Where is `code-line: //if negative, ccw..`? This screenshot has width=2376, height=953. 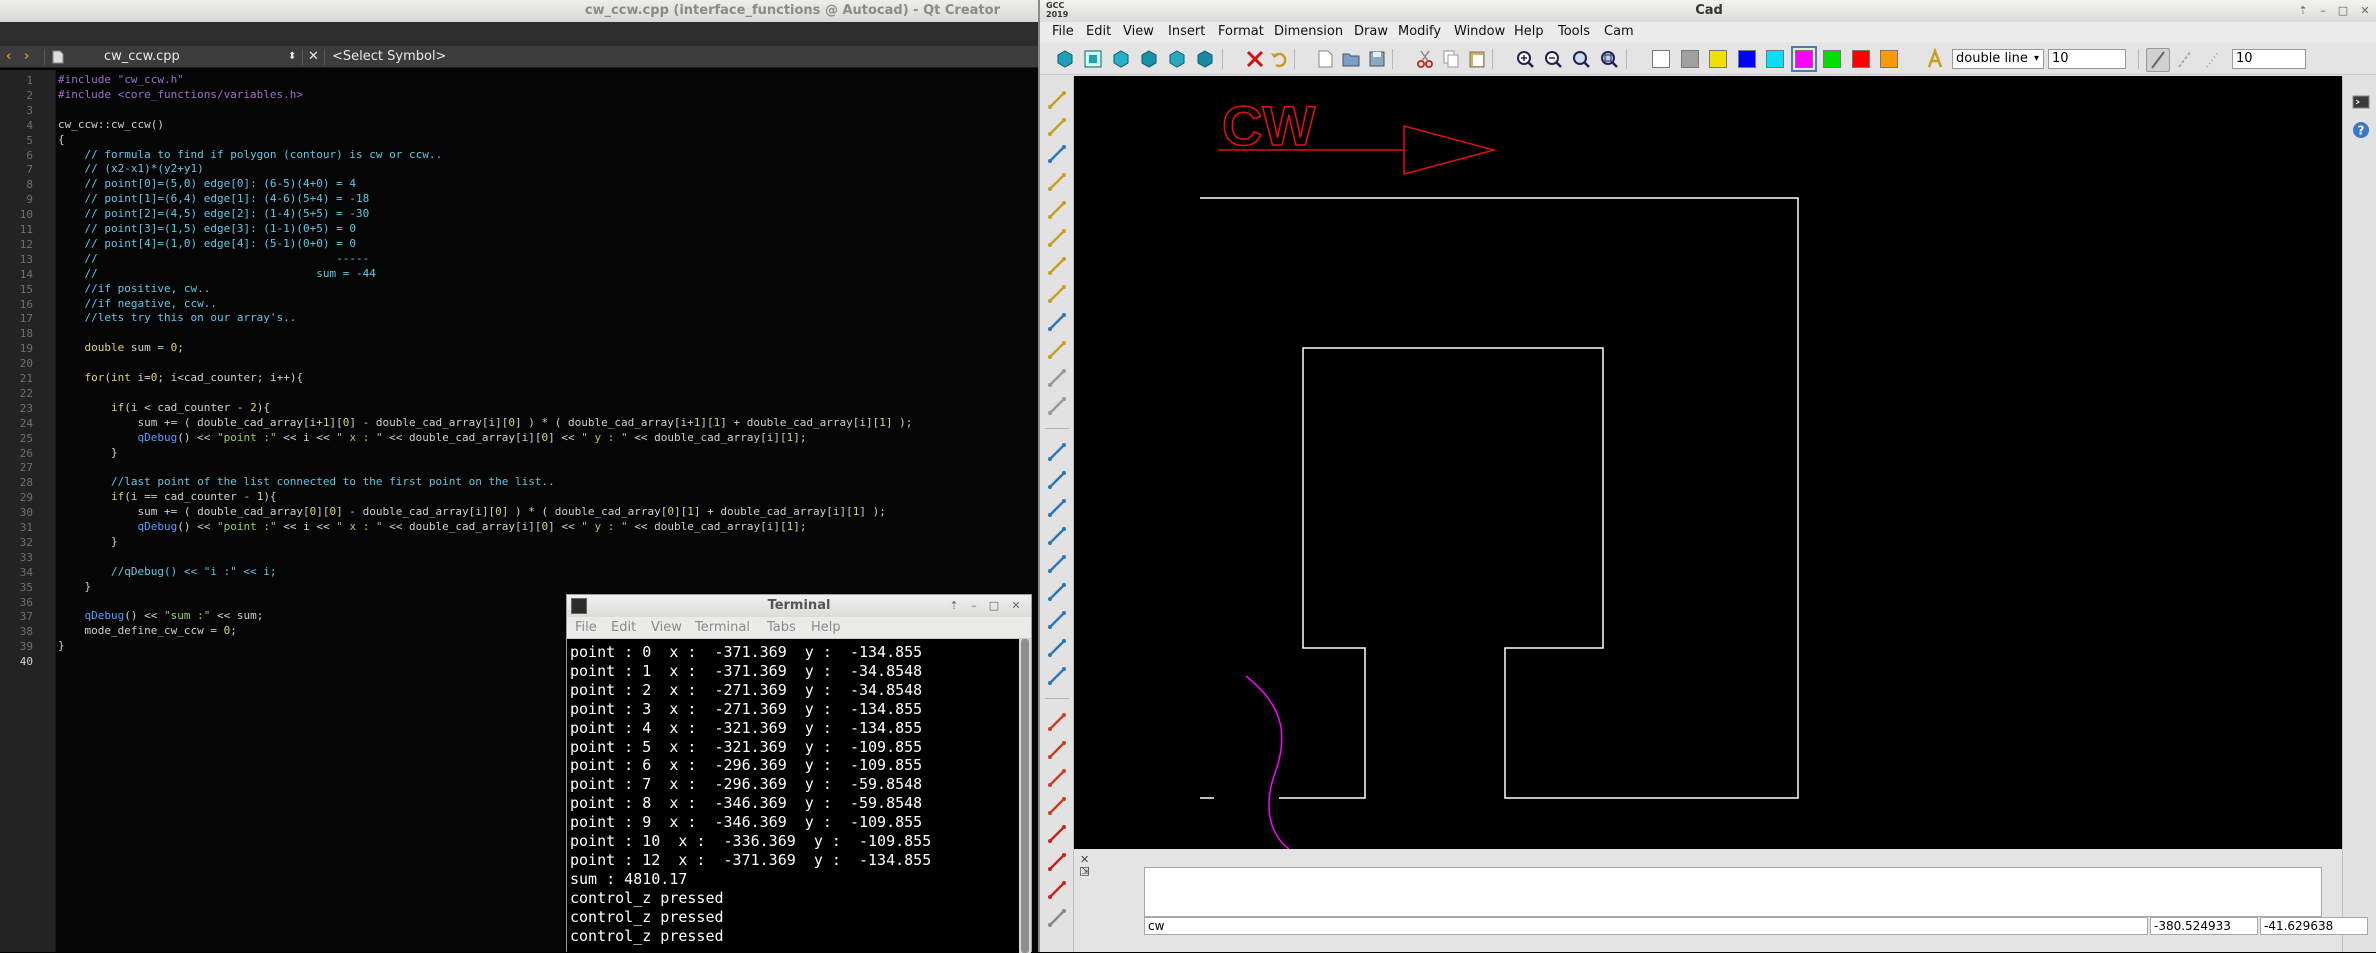 code-line: //if negative, ccw.. is located at coordinates (137, 304).